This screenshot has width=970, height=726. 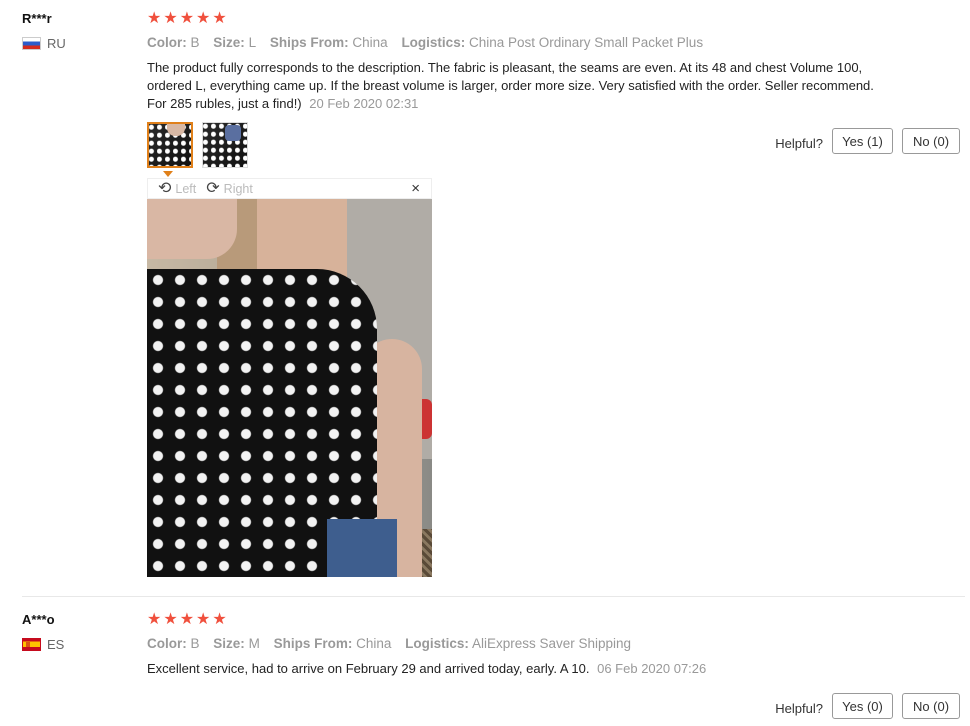 I want to click on rotate-left-icon: ⟲, so click(x=165, y=188).